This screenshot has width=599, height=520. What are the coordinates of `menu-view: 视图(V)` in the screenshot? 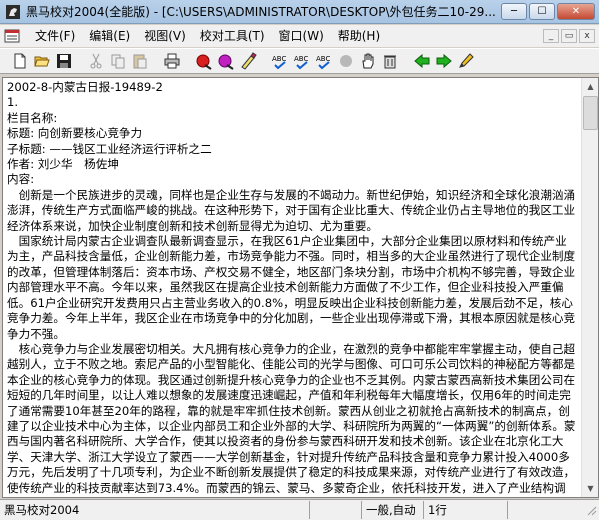 It's located at (165, 36).